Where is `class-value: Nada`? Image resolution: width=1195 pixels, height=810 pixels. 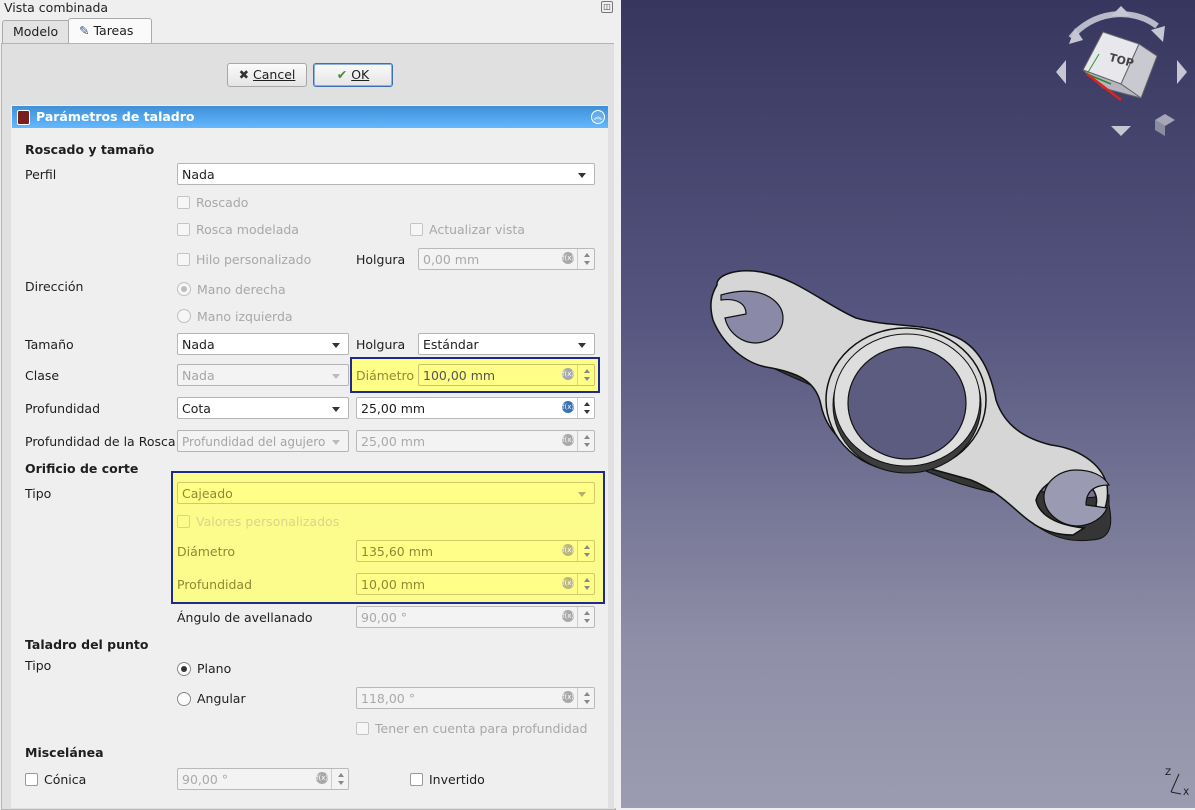 class-value: Nada is located at coordinates (198, 375).